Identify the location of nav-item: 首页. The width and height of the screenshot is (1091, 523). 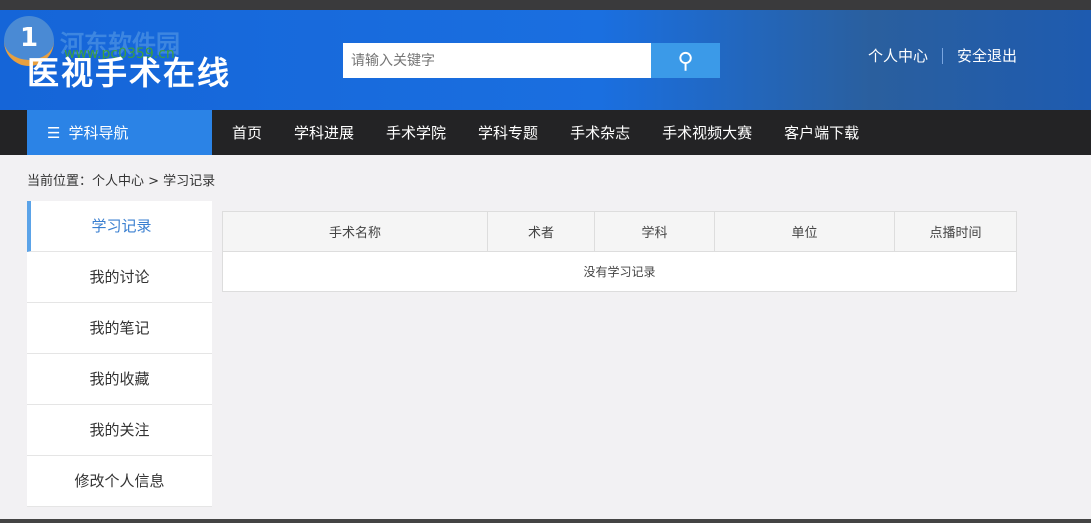
(247, 132).